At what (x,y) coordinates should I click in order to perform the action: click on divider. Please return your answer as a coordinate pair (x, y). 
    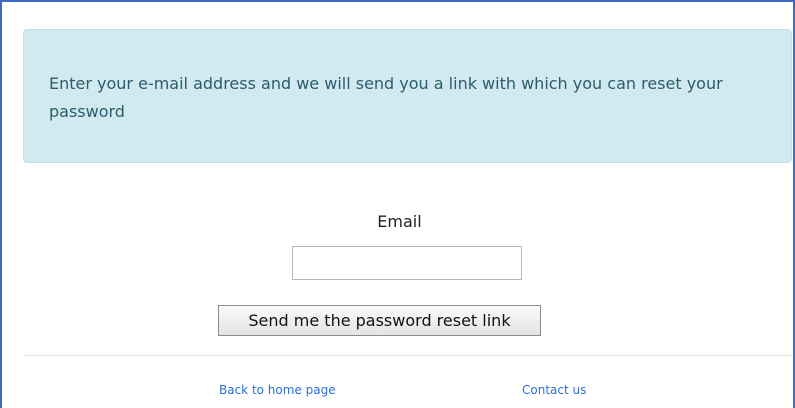
    Looking at the image, I should click on (407, 355).